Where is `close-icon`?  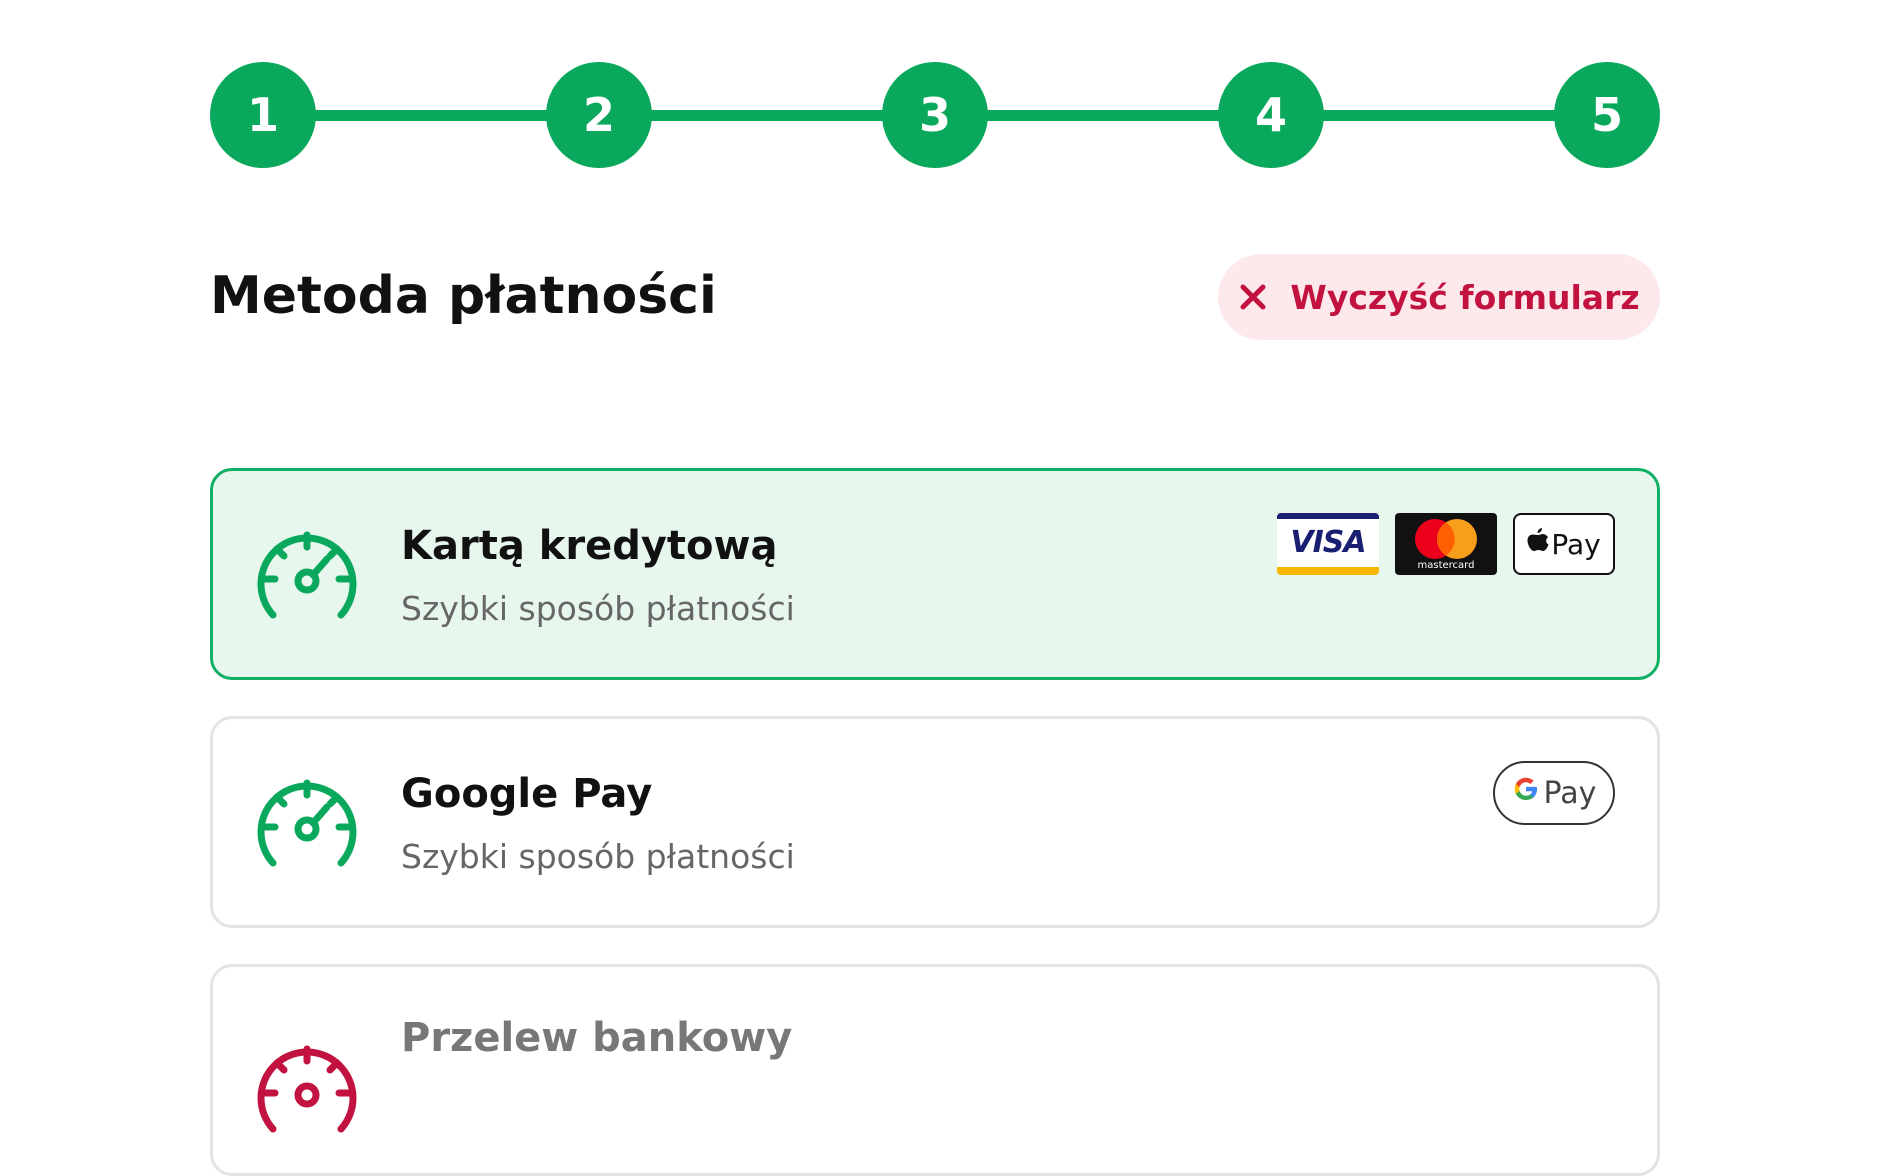
close-icon is located at coordinates (1253, 297).